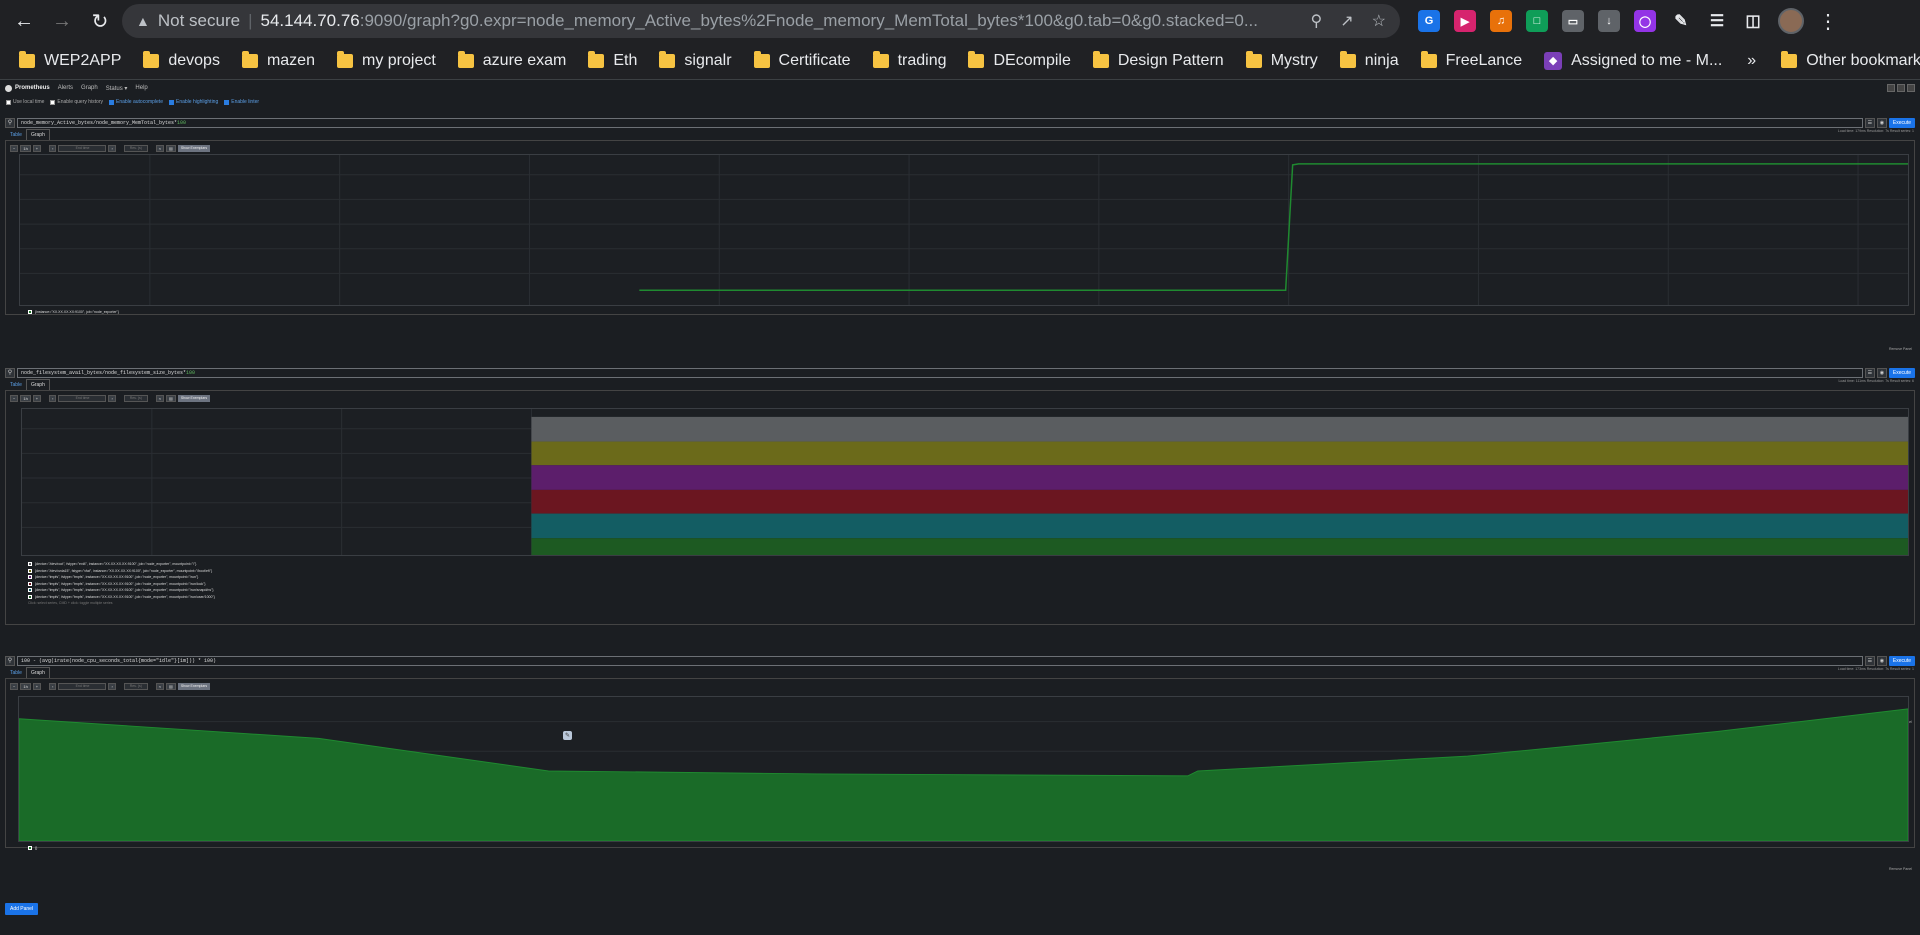  I want to click on profile-avatar, so click(1791, 21).